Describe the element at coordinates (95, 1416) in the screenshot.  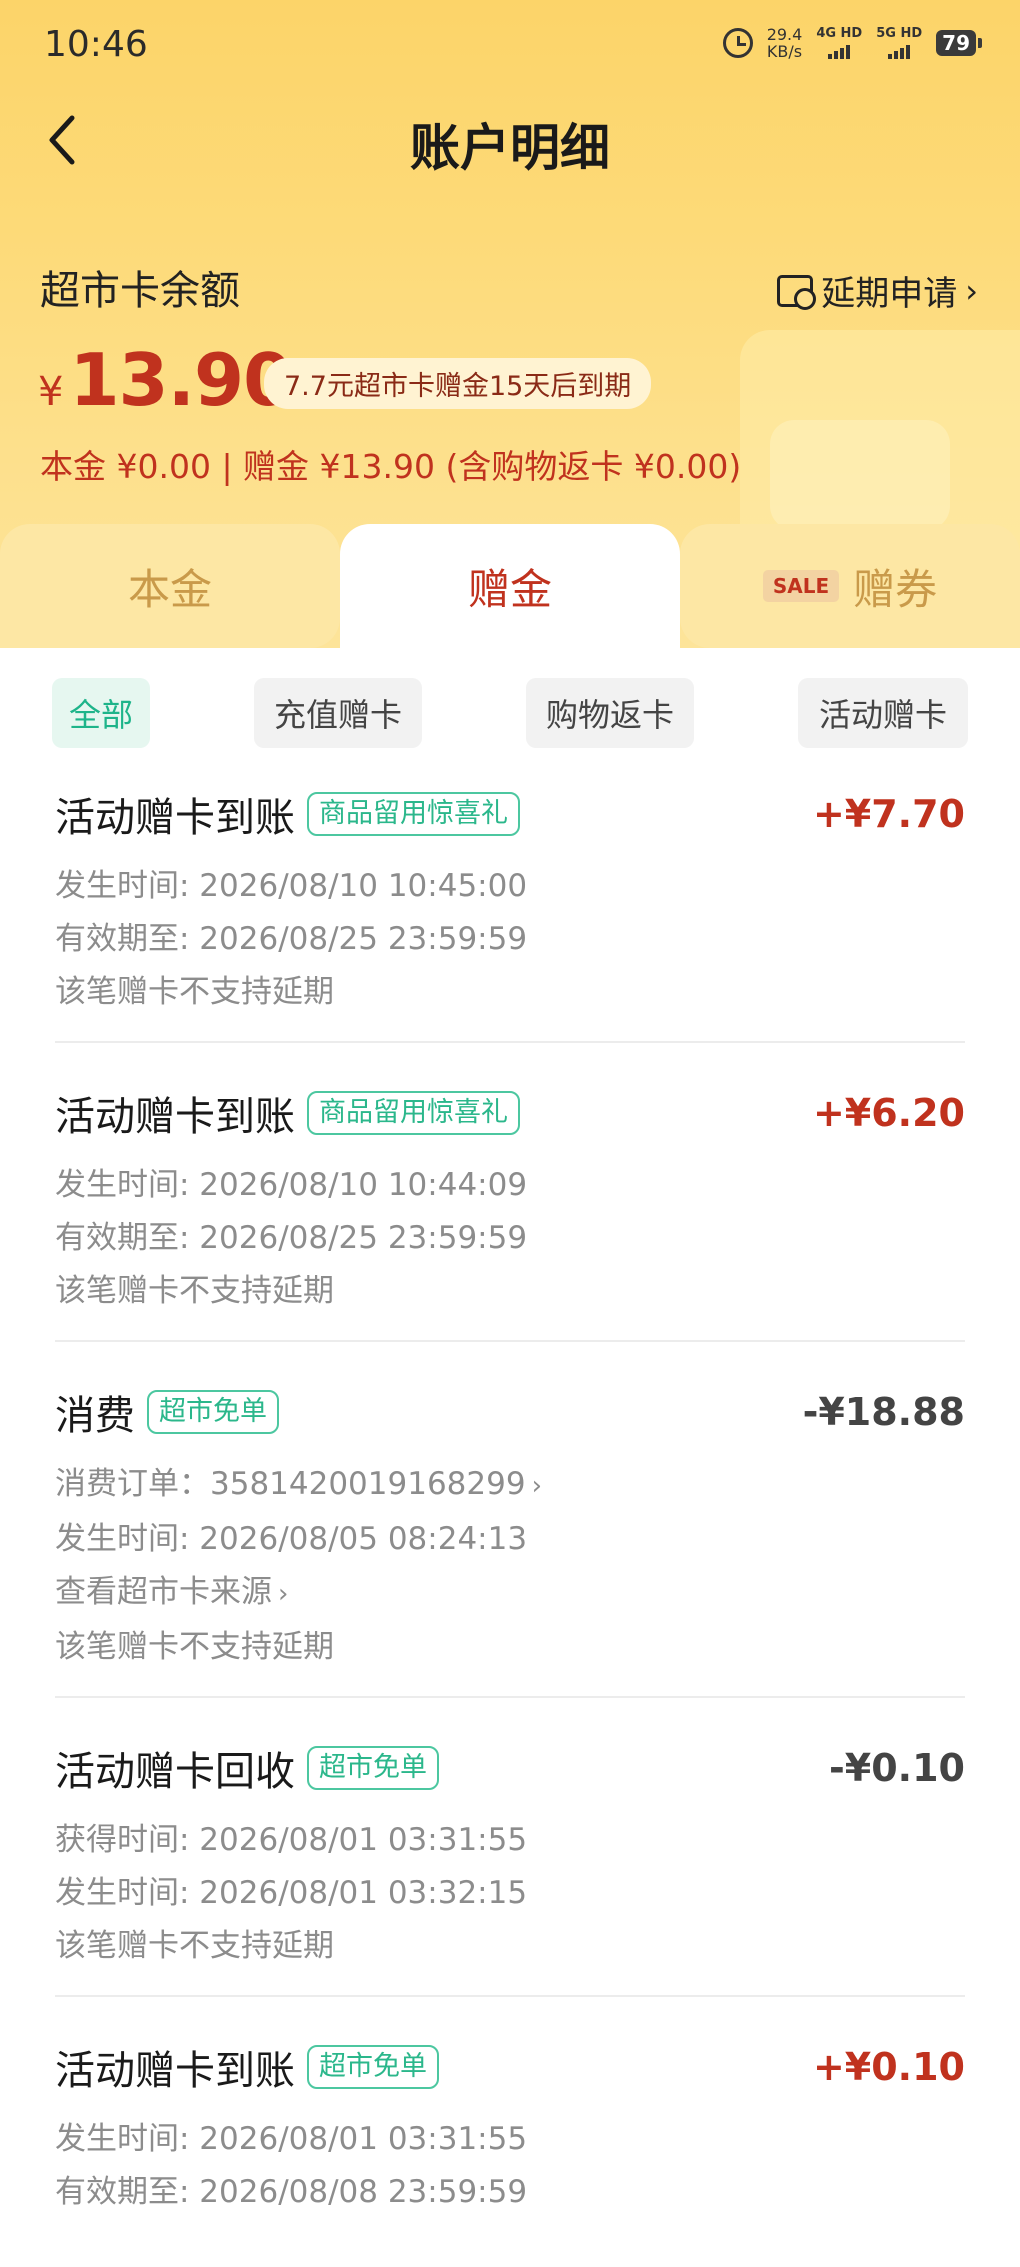
I see `record-title: 消费` at that location.